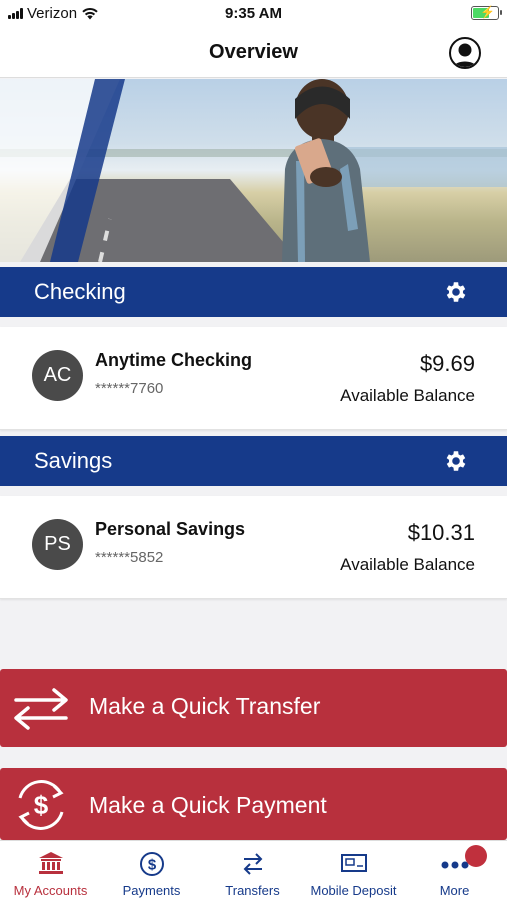  I want to click on status-time: 9:35 AM, so click(253, 13).